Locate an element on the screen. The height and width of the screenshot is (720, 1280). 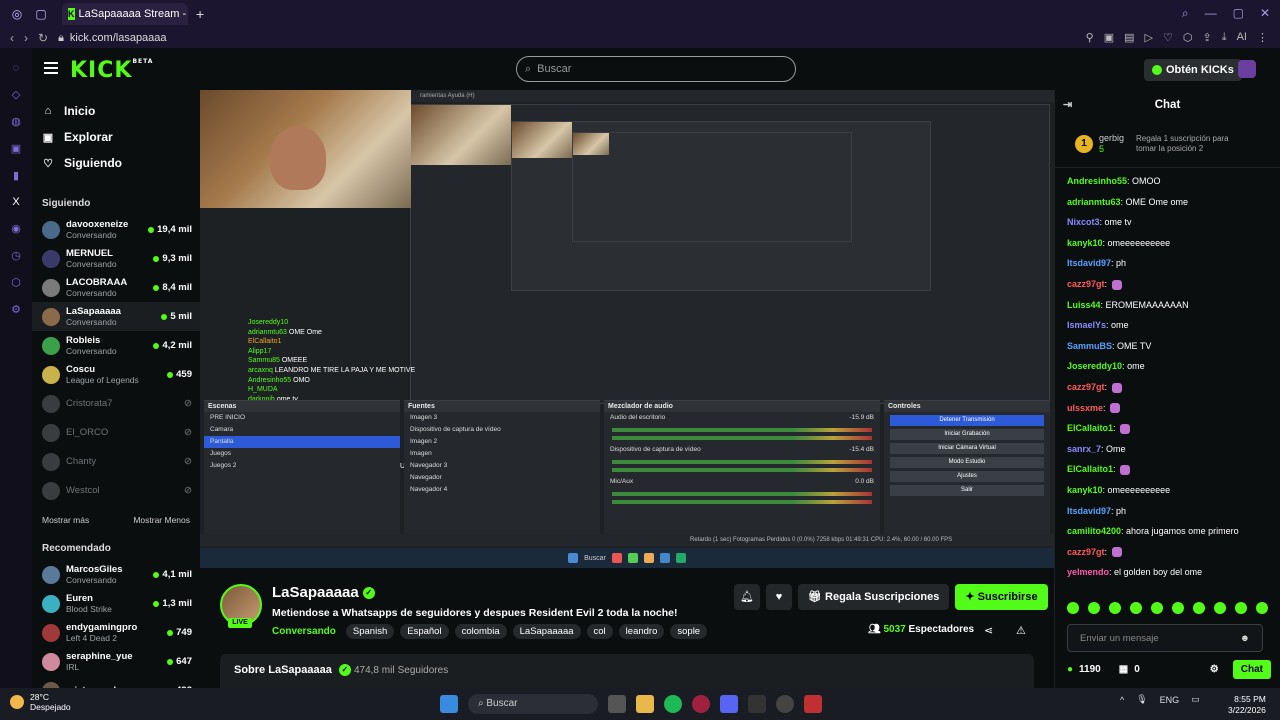
chat-username: sanrx_7 is located at coordinates (1084, 449).